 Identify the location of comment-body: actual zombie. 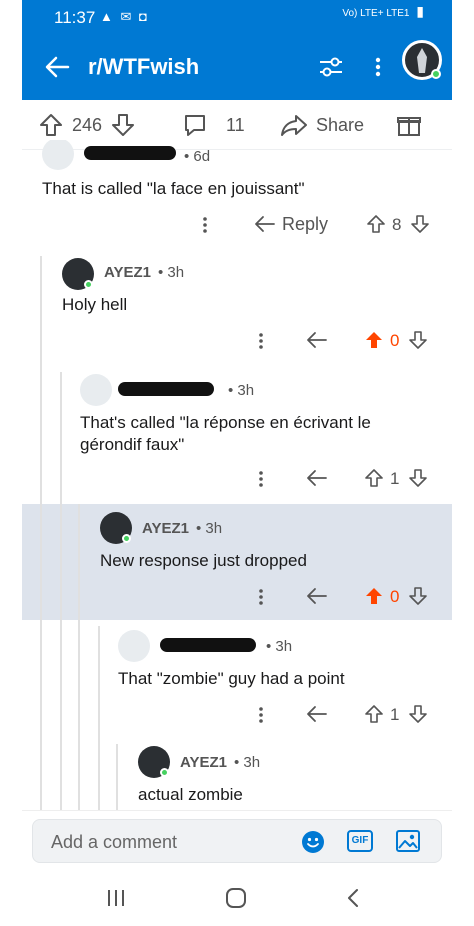
(190, 794).